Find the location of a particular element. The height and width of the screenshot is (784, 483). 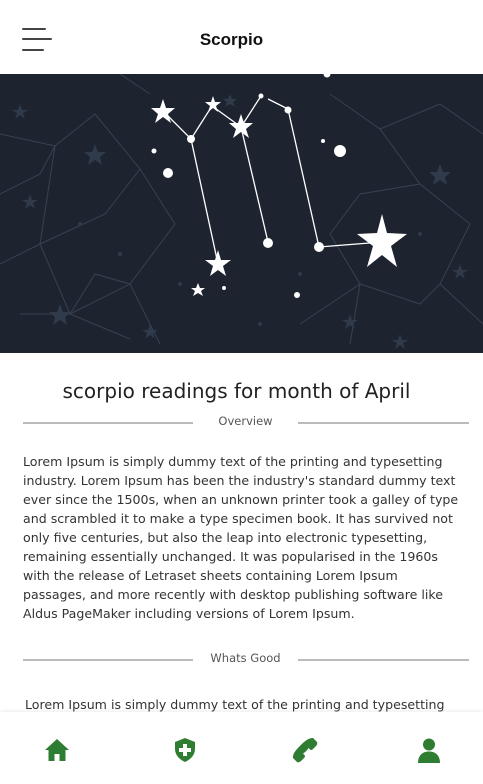

section-label-overview: Overview is located at coordinates (245, 421).